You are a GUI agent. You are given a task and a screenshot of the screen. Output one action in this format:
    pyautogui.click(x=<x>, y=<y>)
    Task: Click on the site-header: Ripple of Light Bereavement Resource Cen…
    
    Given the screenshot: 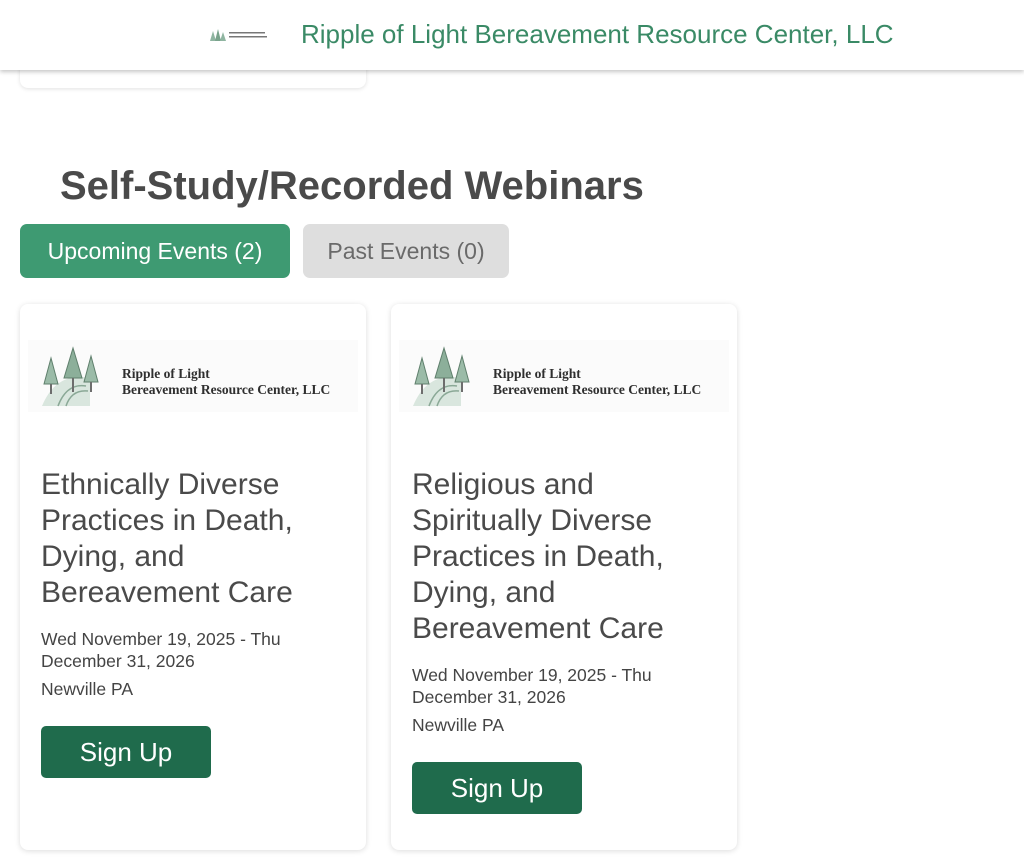 What is the action you would take?
    pyautogui.click(x=512, y=35)
    